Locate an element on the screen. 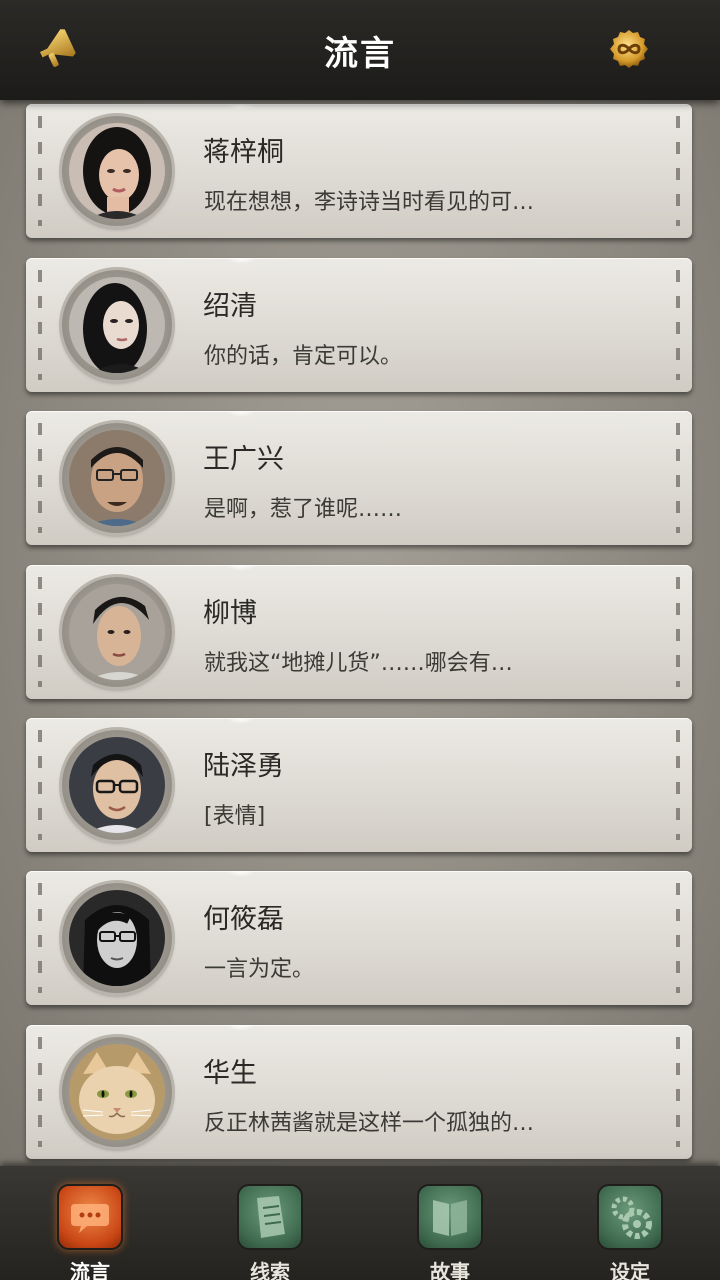 The image size is (720, 1280). contact-name: 蒋梓桐 is located at coordinates (243, 152).